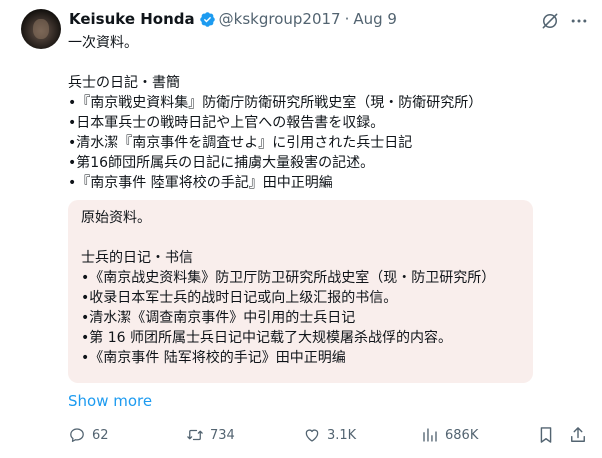 The image size is (602, 458). Describe the element at coordinates (207, 19) in the screenshot. I see `verified-badge-icon` at that location.